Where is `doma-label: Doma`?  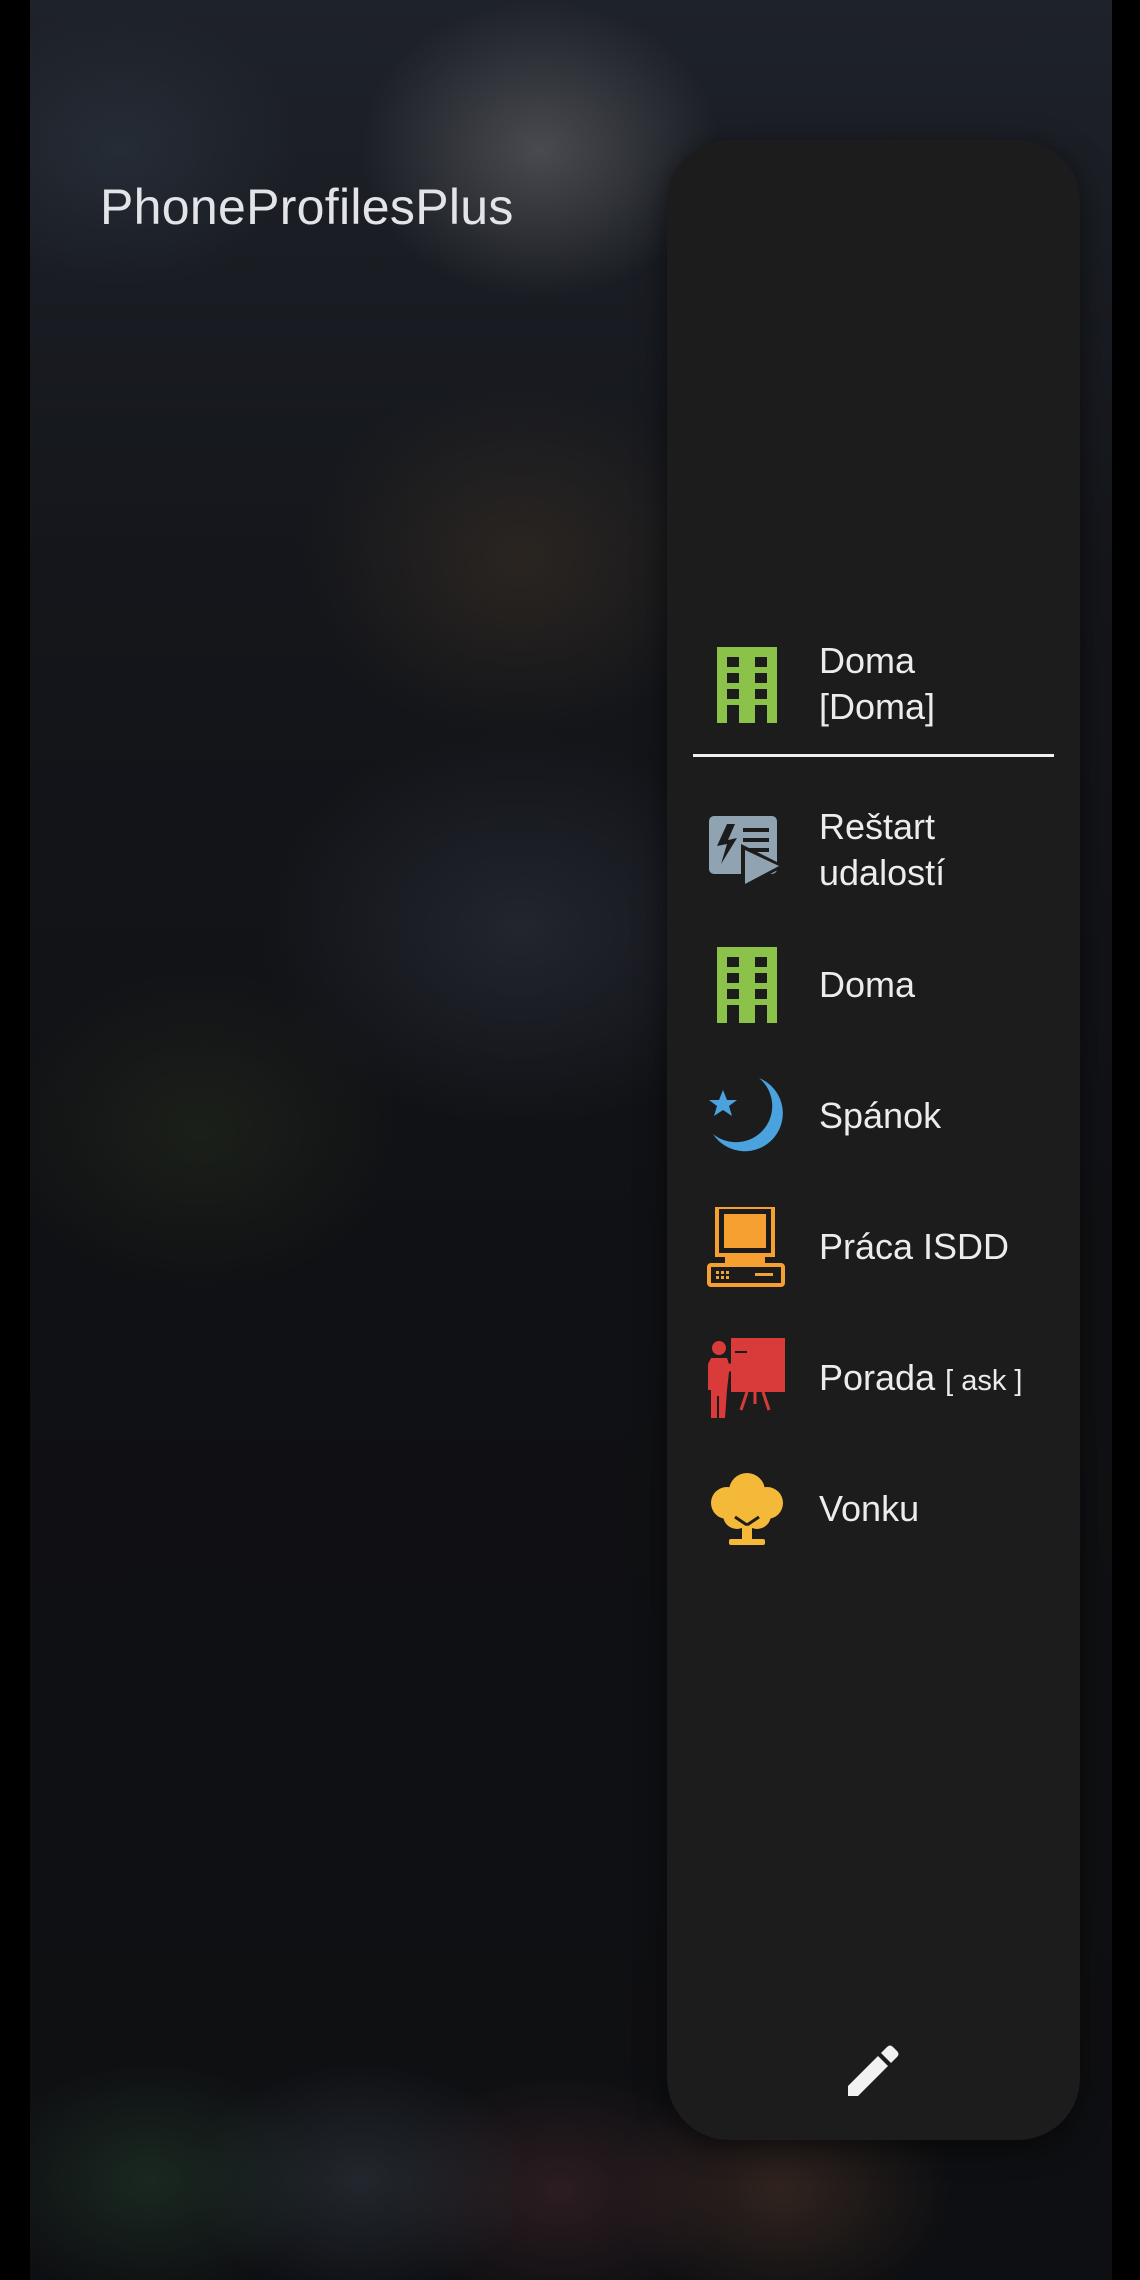
doma-label: Doma is located at coordinates (867, 984).